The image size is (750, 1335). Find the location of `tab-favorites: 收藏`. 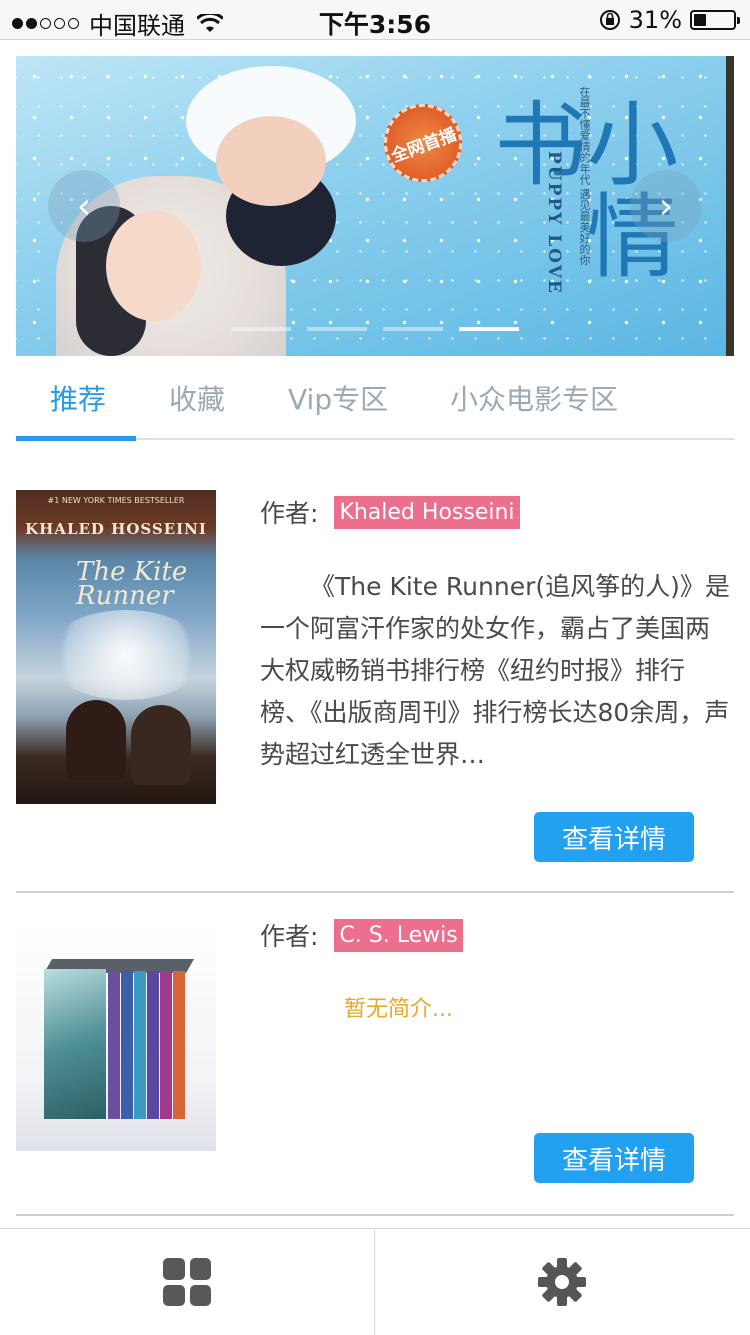

tab-favorites: 收藏 is located at coordinates (197, 398).